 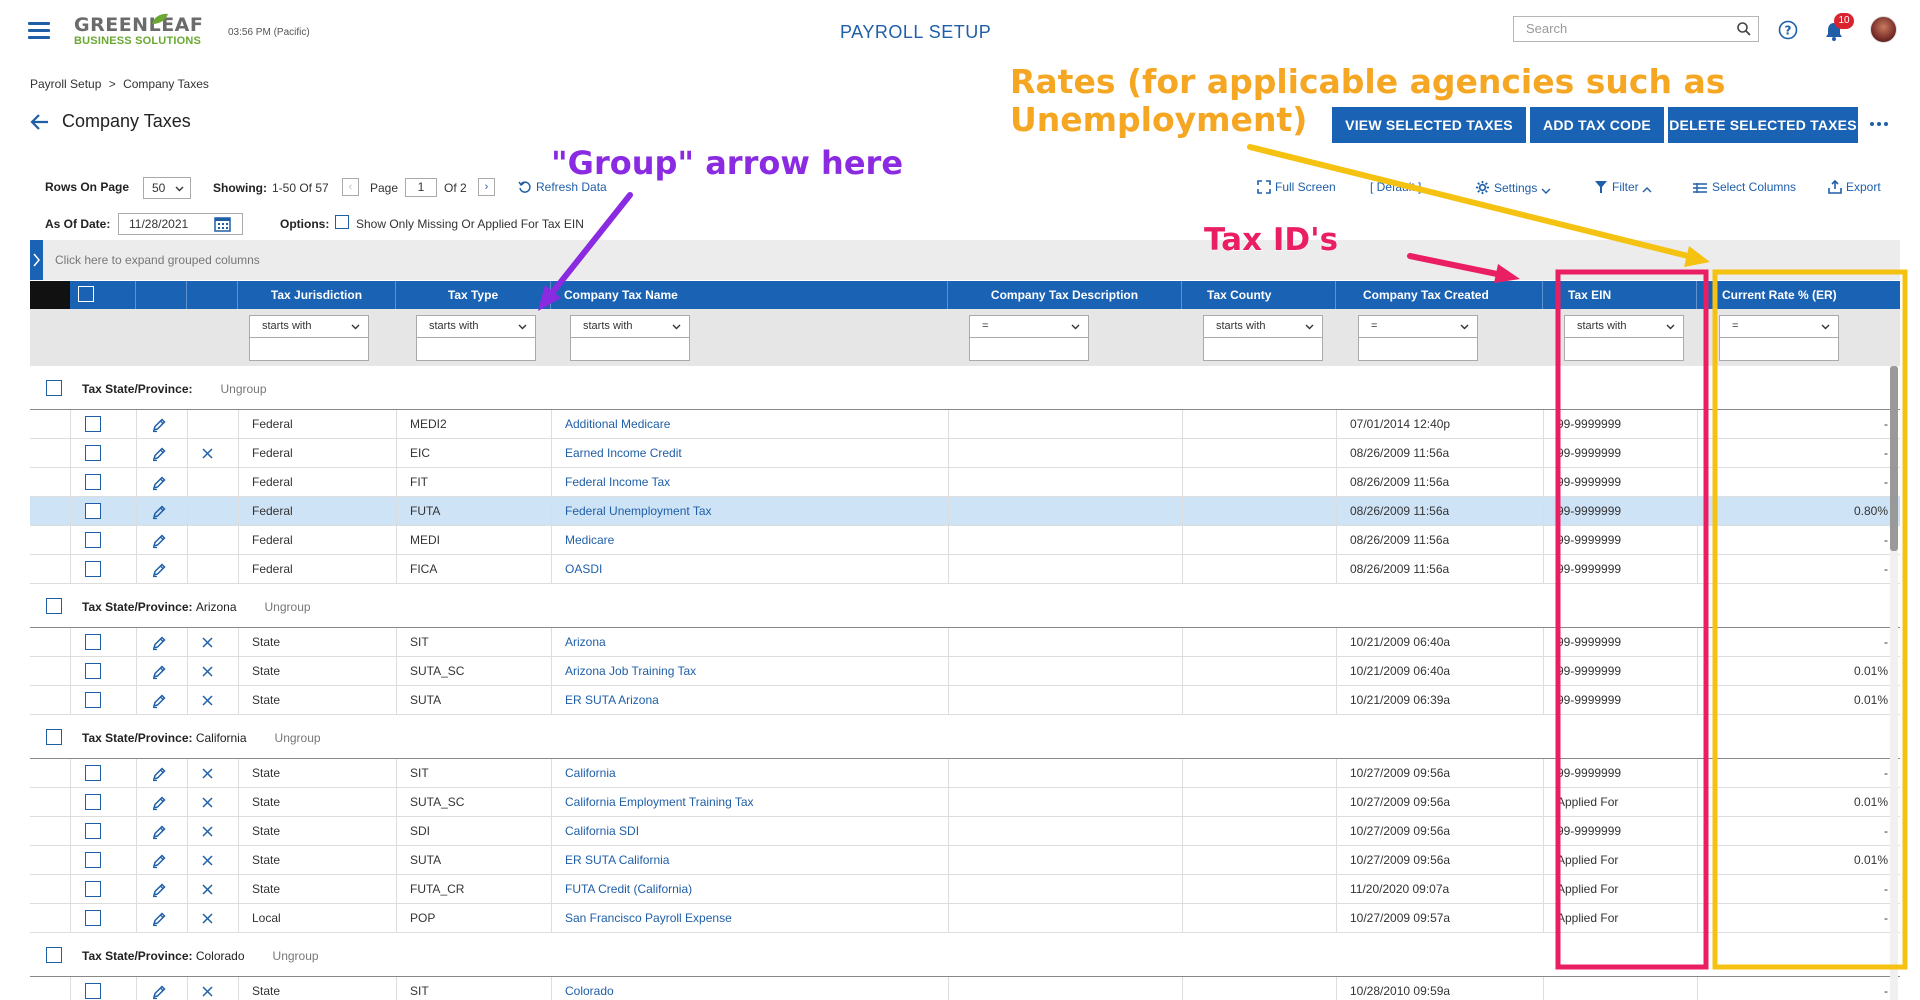 What do you see at coordinates (623, 453) in the screenshot?
I see `cell-tax-name-link: Earned Income Credit` at bounding box center [623, 453].